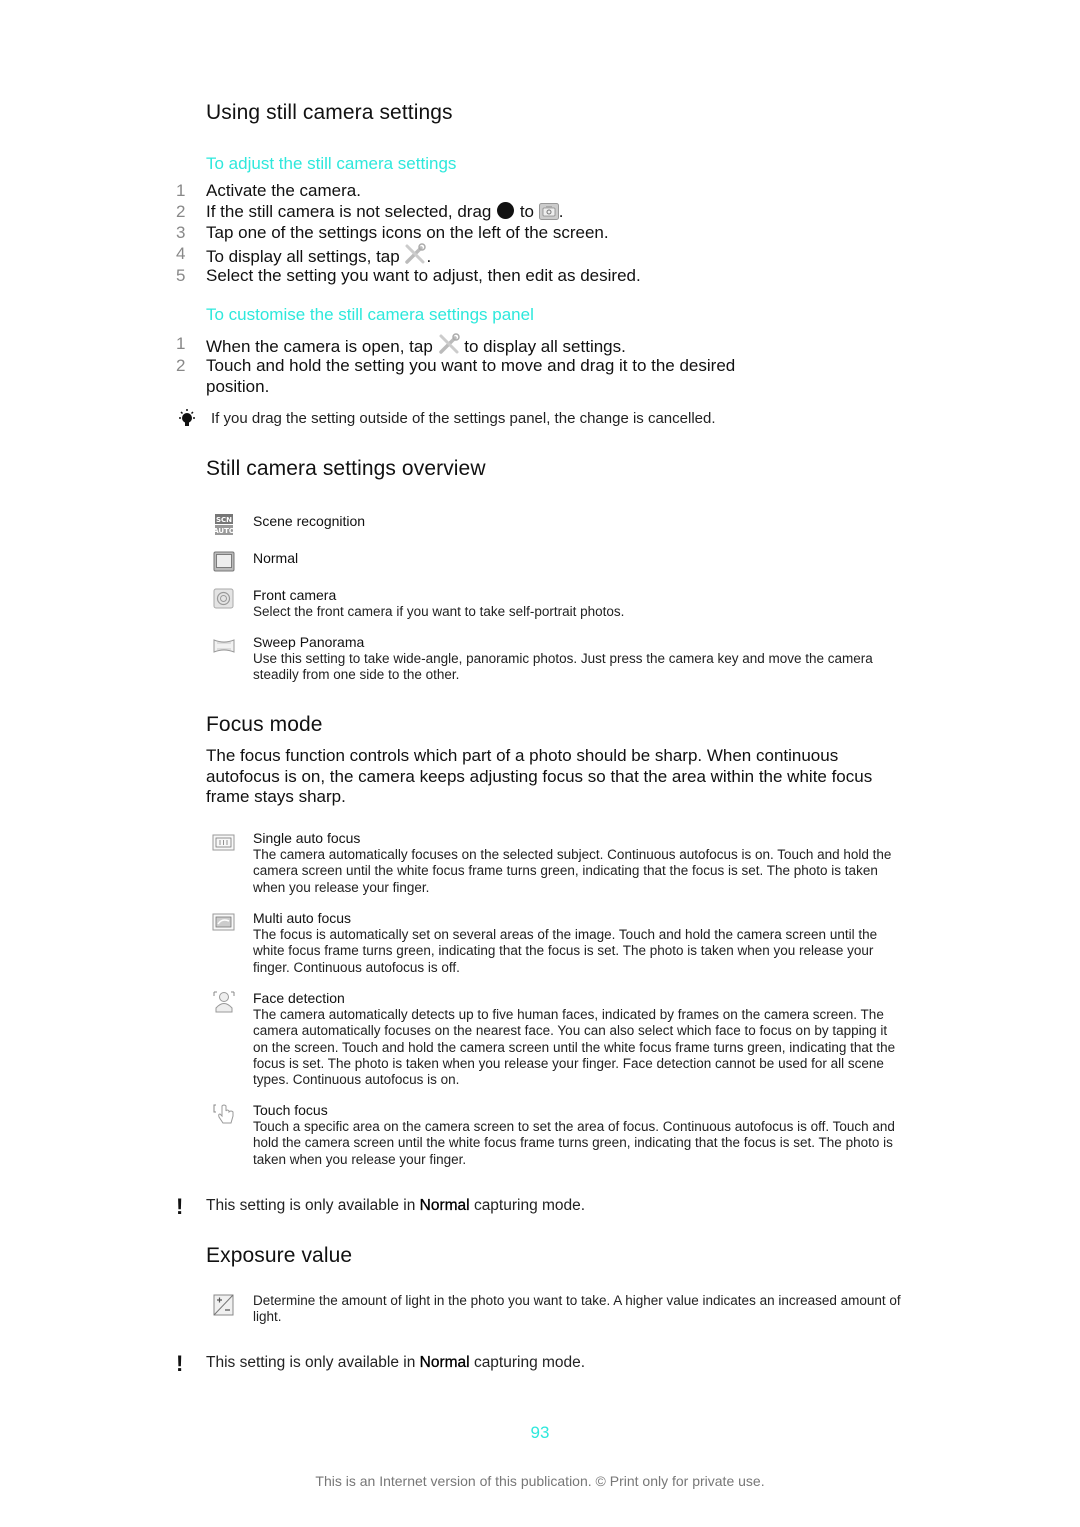 Image resolution: width=1080 pixels, height=1527 pixels. What do you see at coordinates (329, 112) in the screenshot?
I see `section-title-using-still-camera: Using still camera settings` at bounding box center [329, 112].